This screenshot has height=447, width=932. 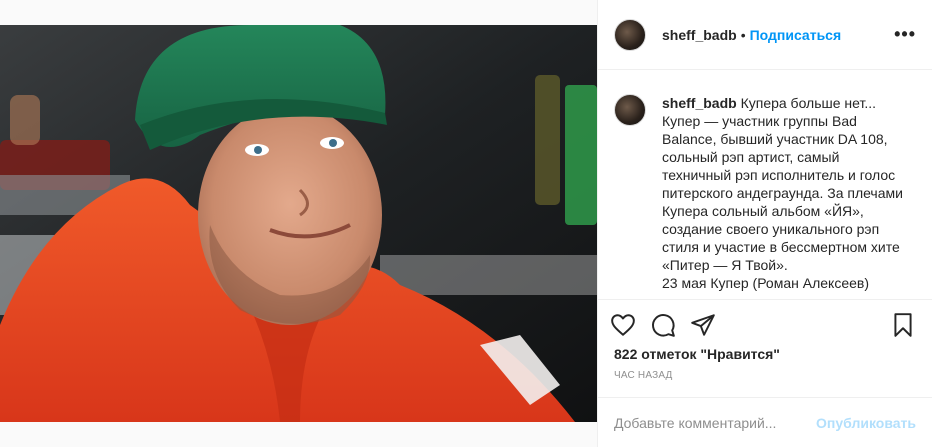 I want to click on post-header: sheff_badb • Подписаться •••, so click(x=765, y=35).